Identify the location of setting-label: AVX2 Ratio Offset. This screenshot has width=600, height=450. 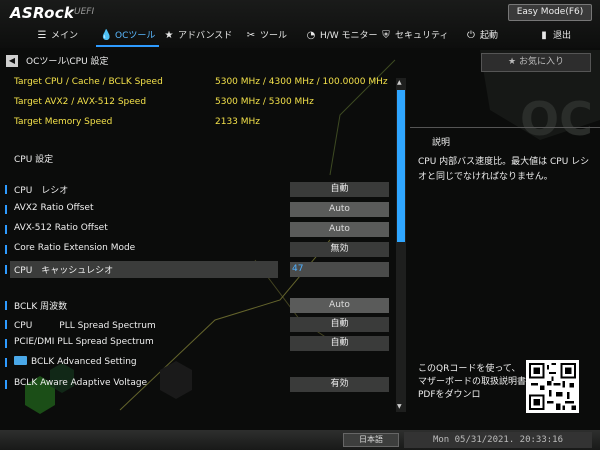
(54, 208).